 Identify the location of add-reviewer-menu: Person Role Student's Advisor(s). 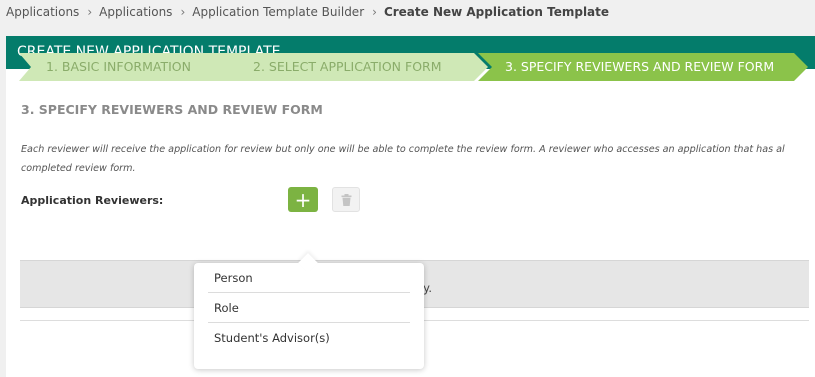
(309, 311).